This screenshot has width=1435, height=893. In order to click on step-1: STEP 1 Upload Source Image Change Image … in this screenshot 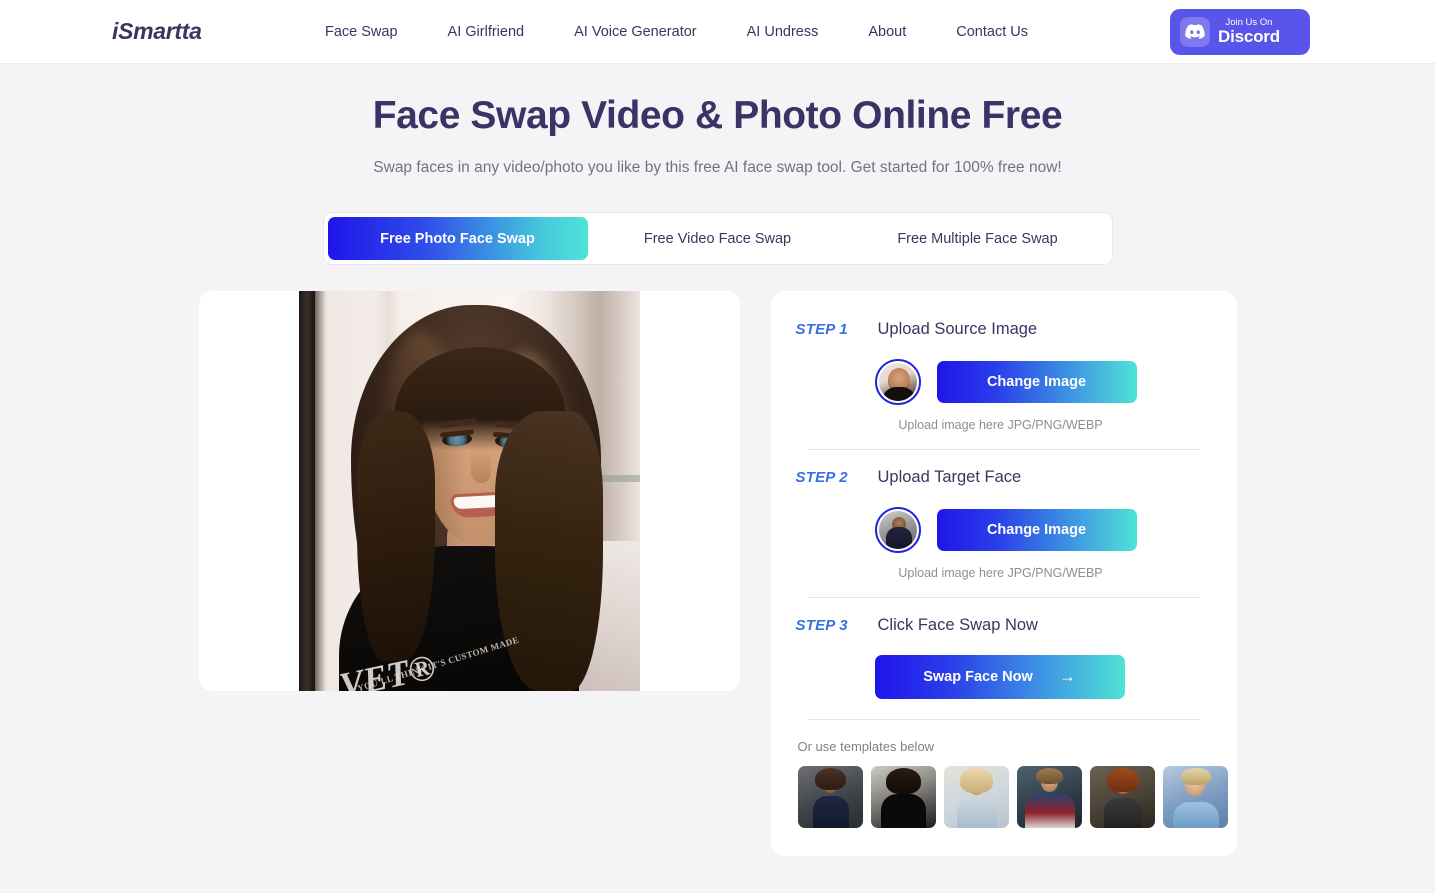, I will do `click(1004, 385)`.